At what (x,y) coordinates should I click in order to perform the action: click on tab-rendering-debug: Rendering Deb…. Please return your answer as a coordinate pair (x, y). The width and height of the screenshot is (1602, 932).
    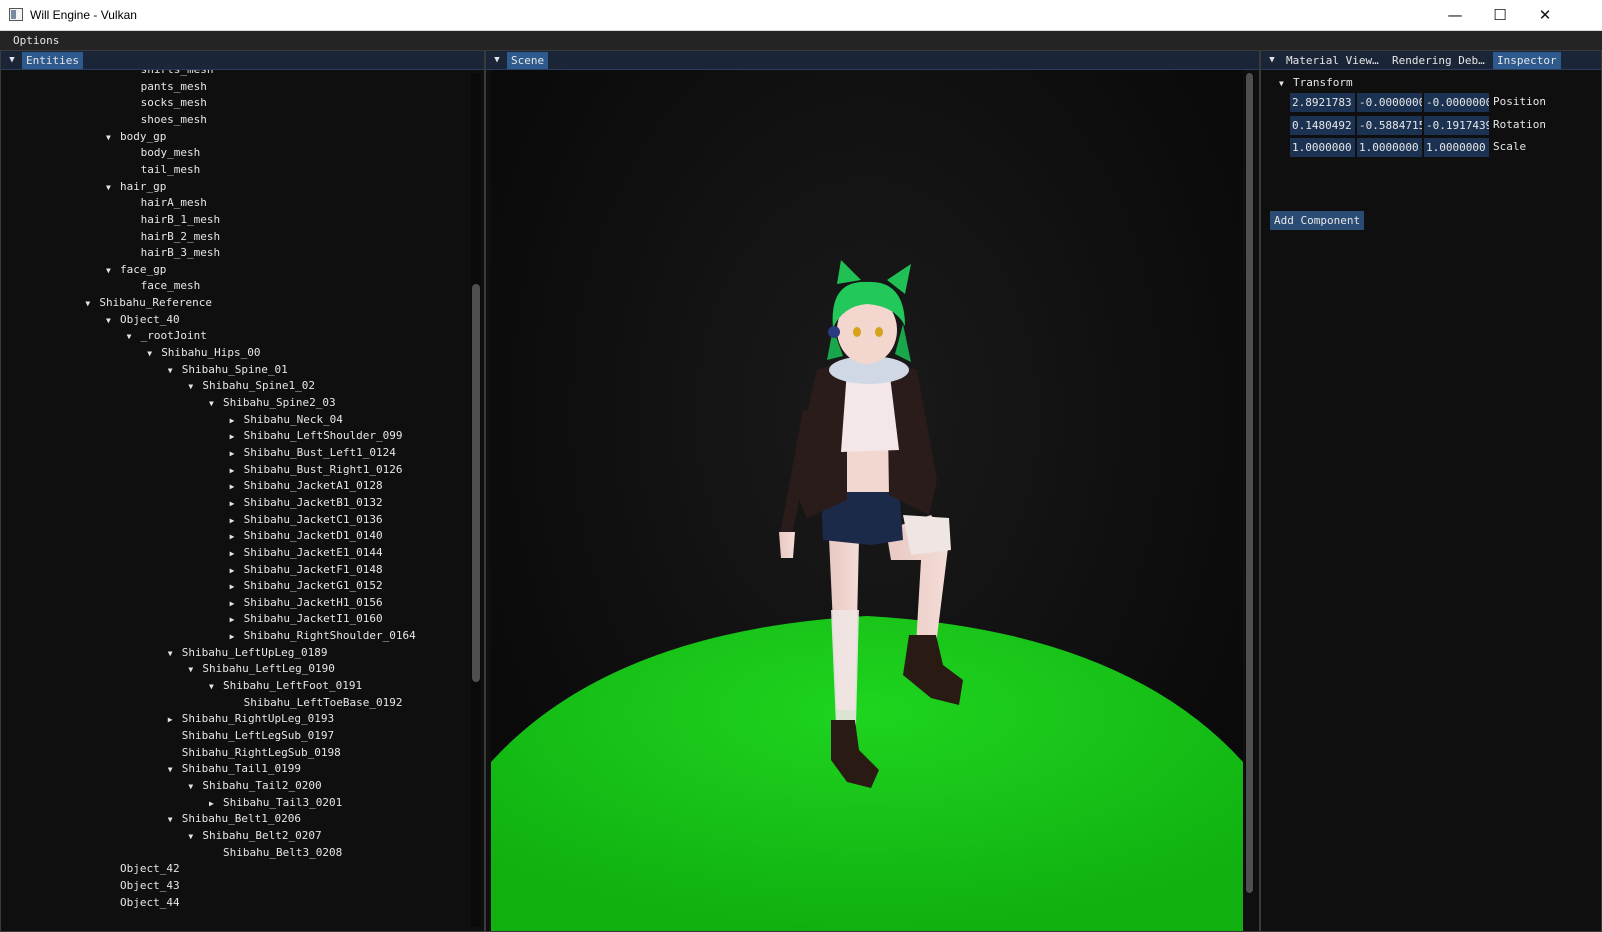
    Looking at the image, I should click on (1438, 60).